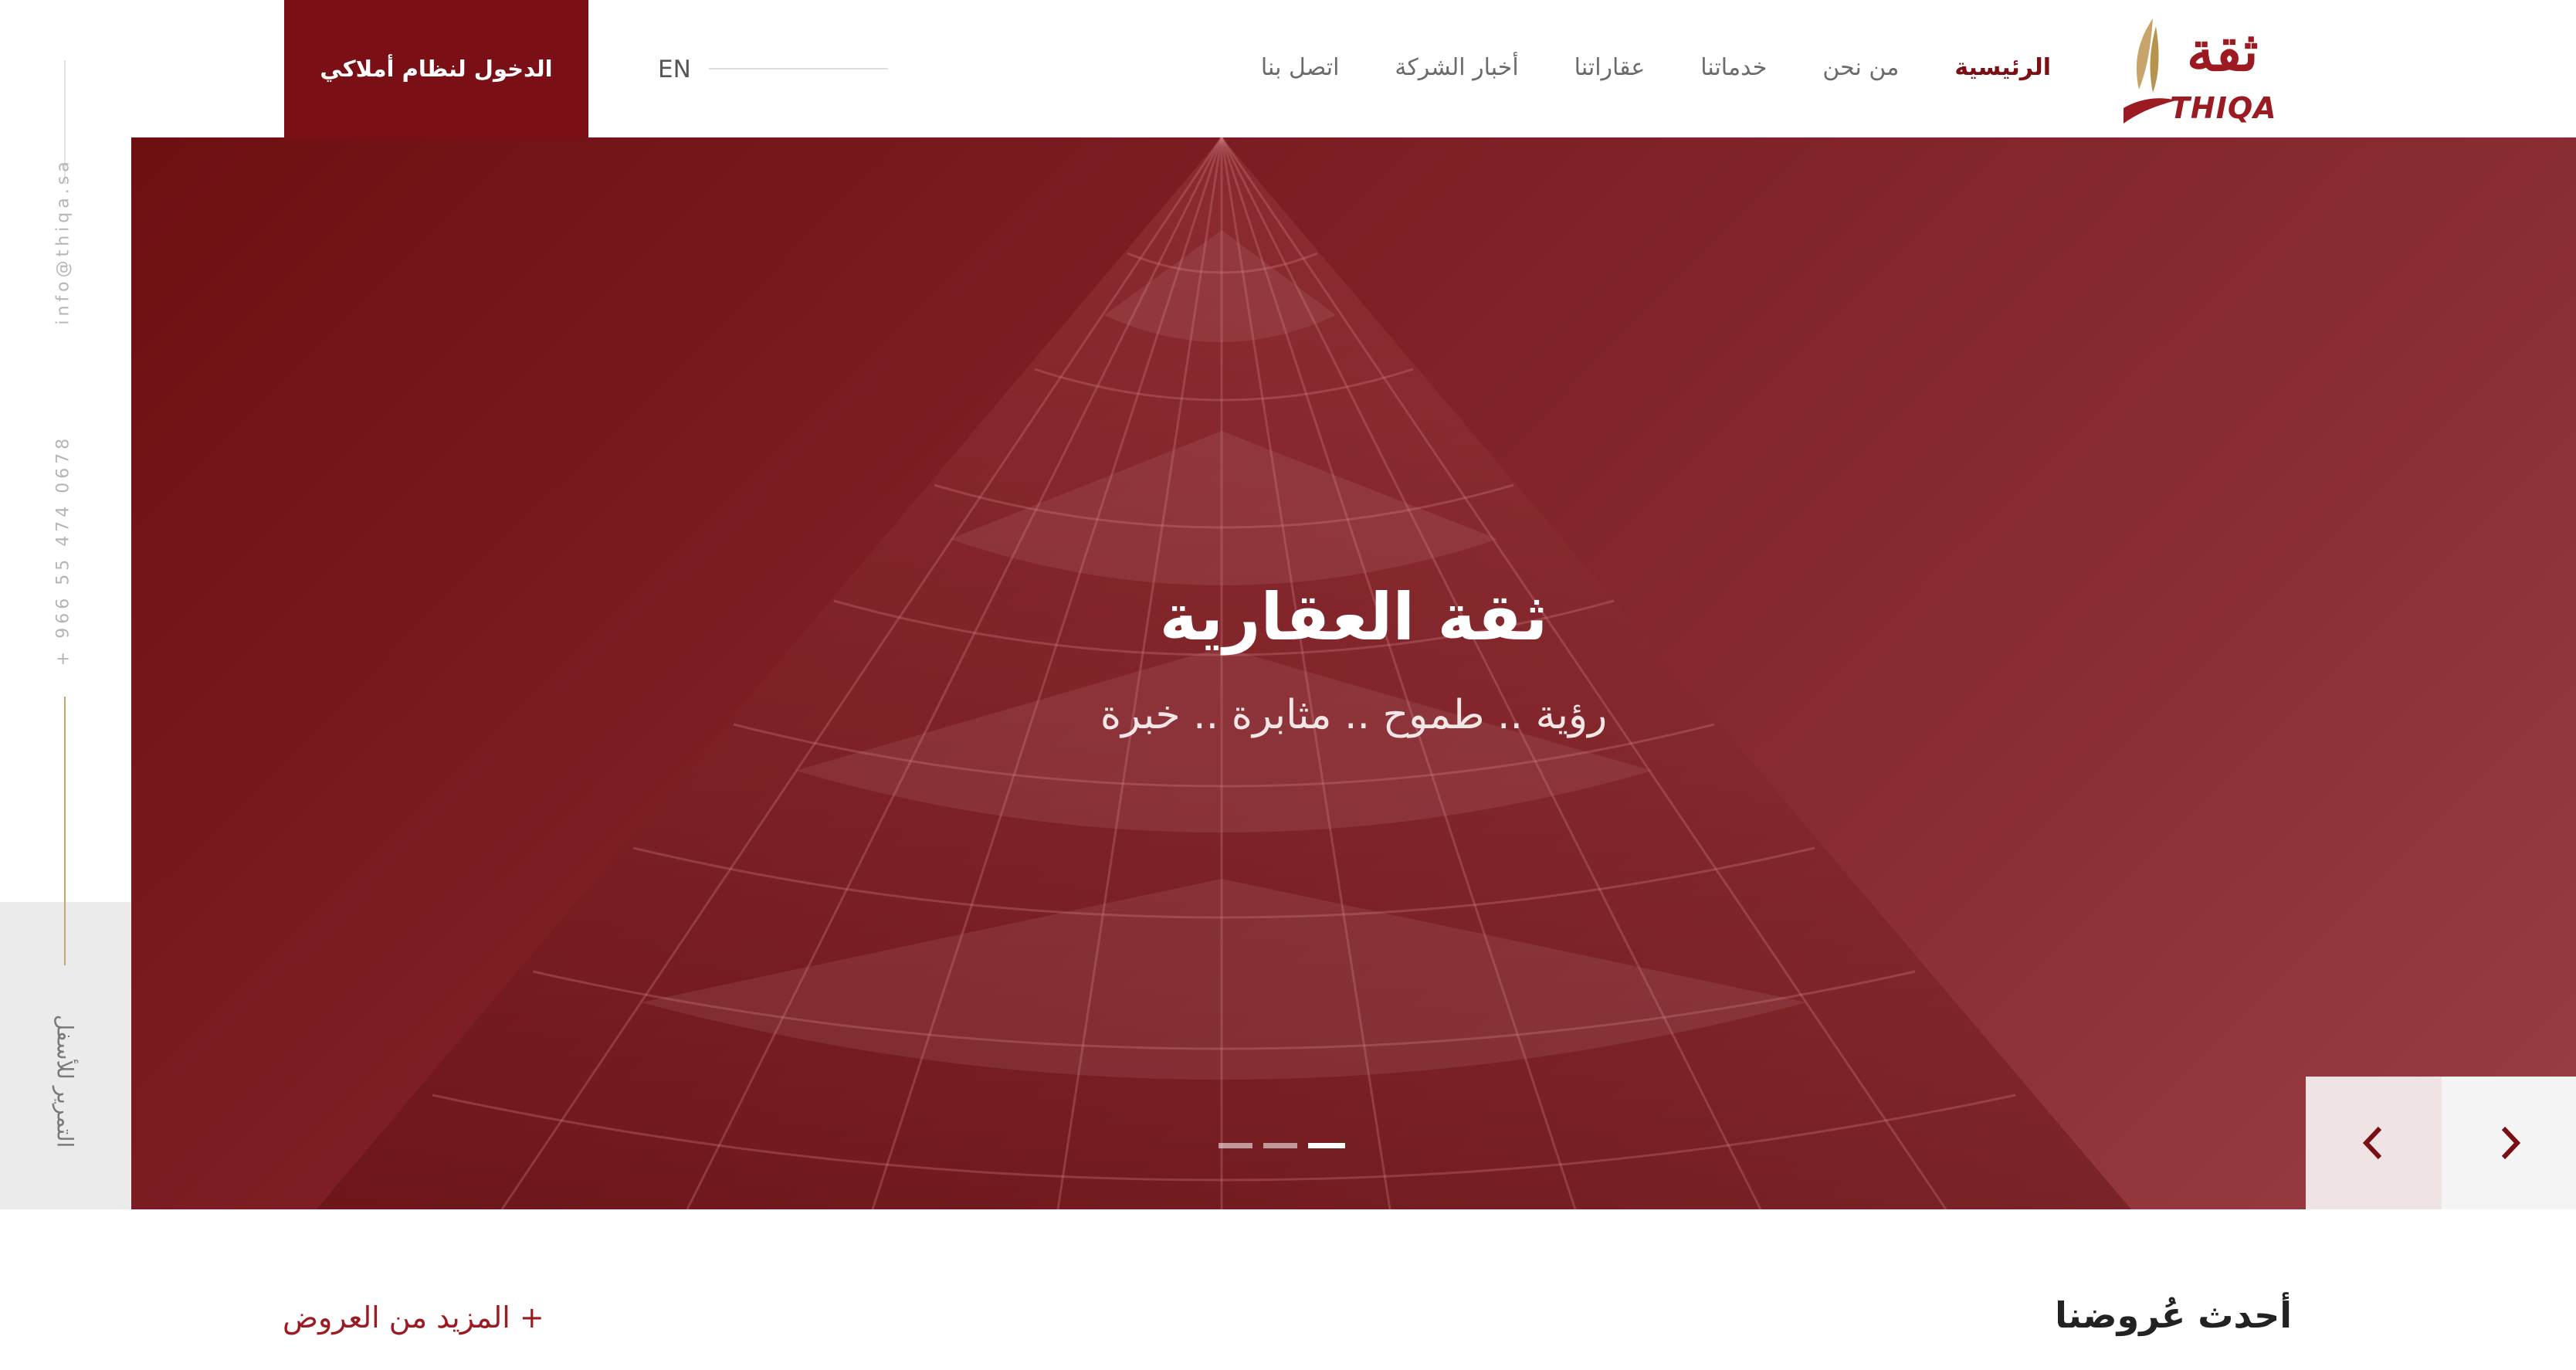  What do you see at coordinates (65, 1081) in the screenshot?
I see `scroll-down-label: التمرير للأسفل` at bounding box center [65, 1081].